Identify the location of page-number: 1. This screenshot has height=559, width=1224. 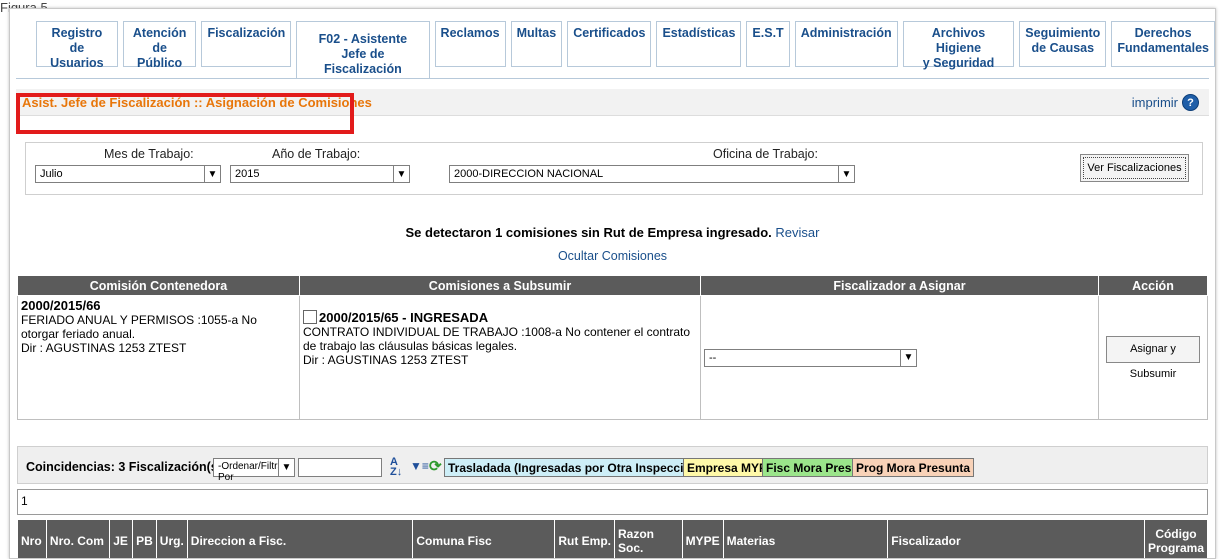
(24, 501).